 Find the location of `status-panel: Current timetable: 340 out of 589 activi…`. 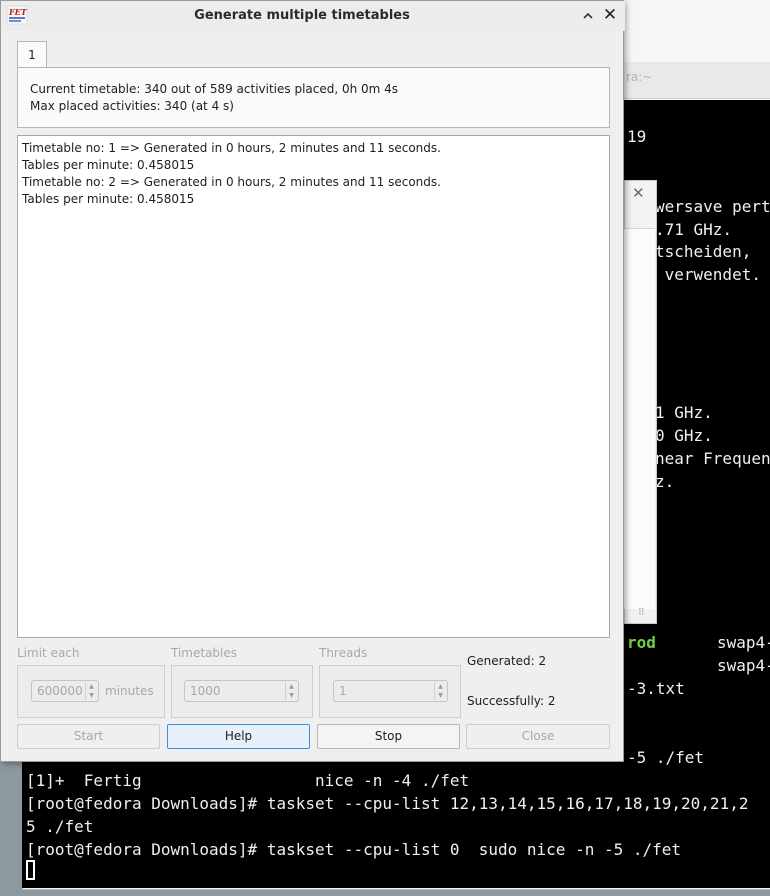

status-panel: Current timetable: 340 out of 589 activi… is located at coordinates (313, 97).